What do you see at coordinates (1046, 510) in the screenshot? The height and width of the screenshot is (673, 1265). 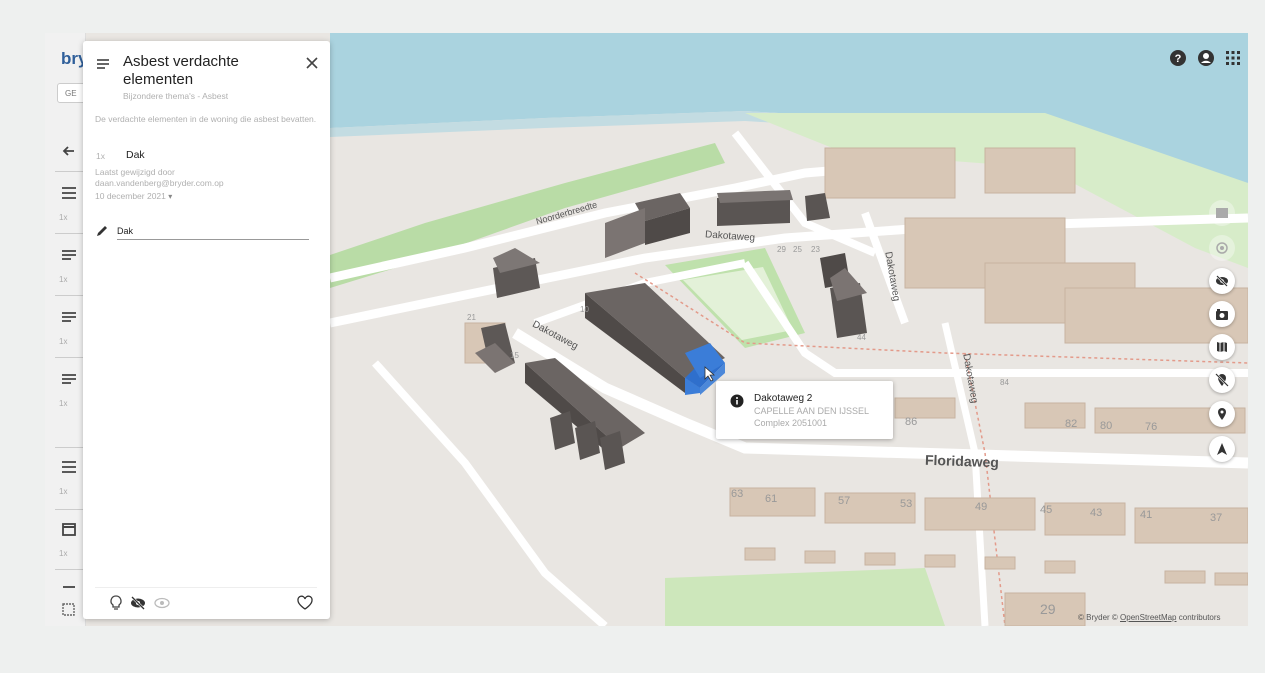 I see `house-number: 45` at bounding box center [1046, 510].